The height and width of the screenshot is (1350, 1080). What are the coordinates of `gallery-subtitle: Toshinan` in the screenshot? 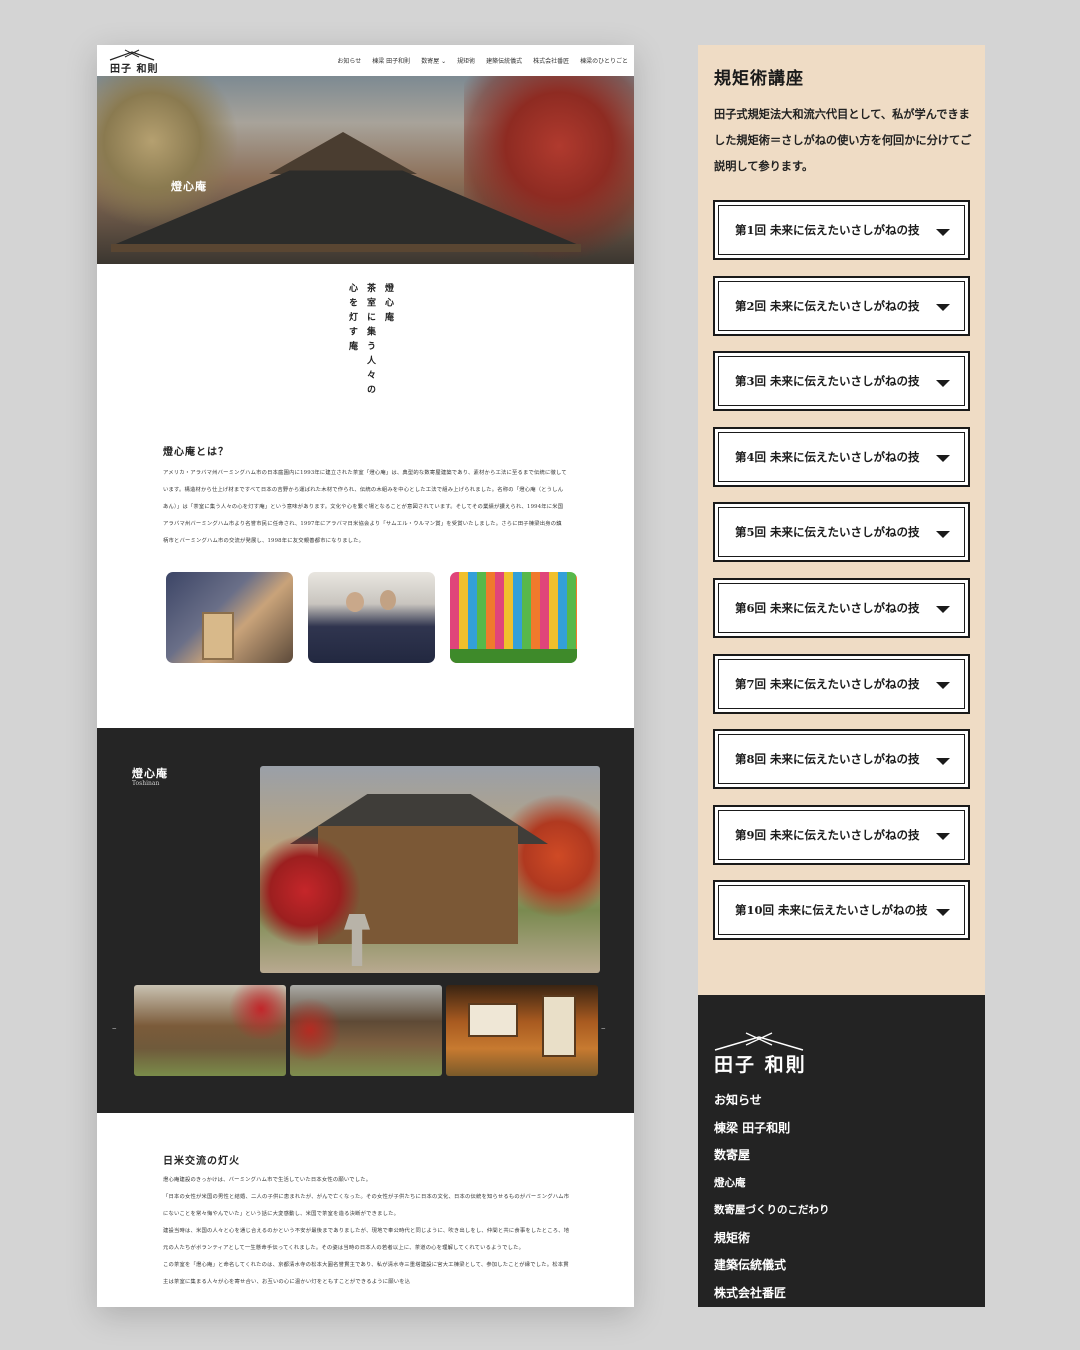 It's located at (146, 783).